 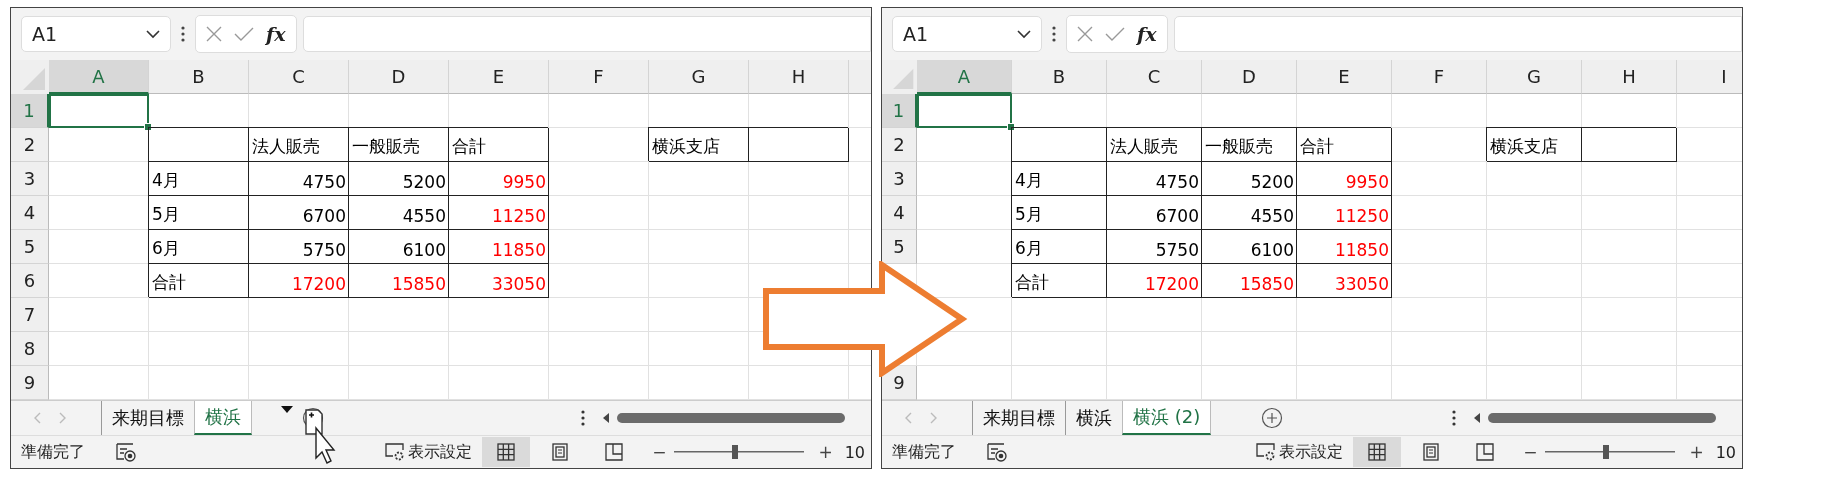 I want to click on add-sheet-icon, so click(x=1272, y=418).